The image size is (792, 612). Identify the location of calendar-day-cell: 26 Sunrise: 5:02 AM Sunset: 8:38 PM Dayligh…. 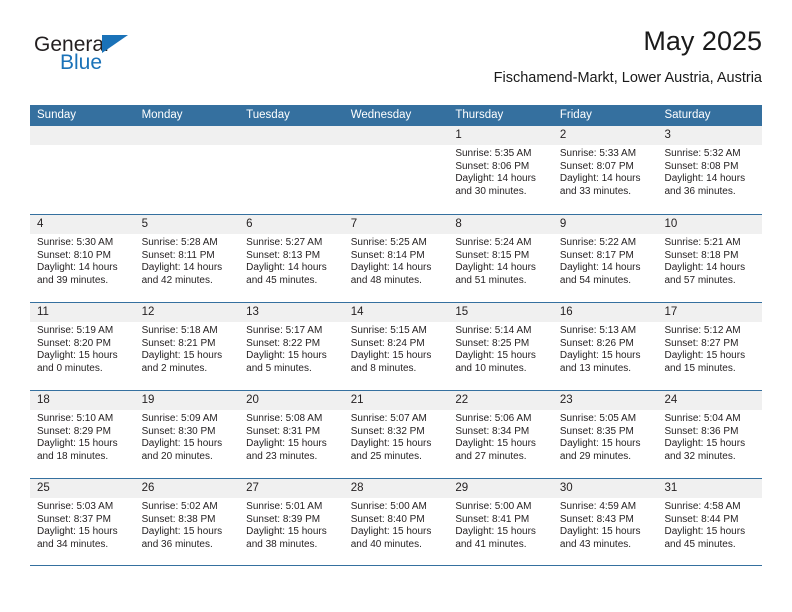
(187, 522).